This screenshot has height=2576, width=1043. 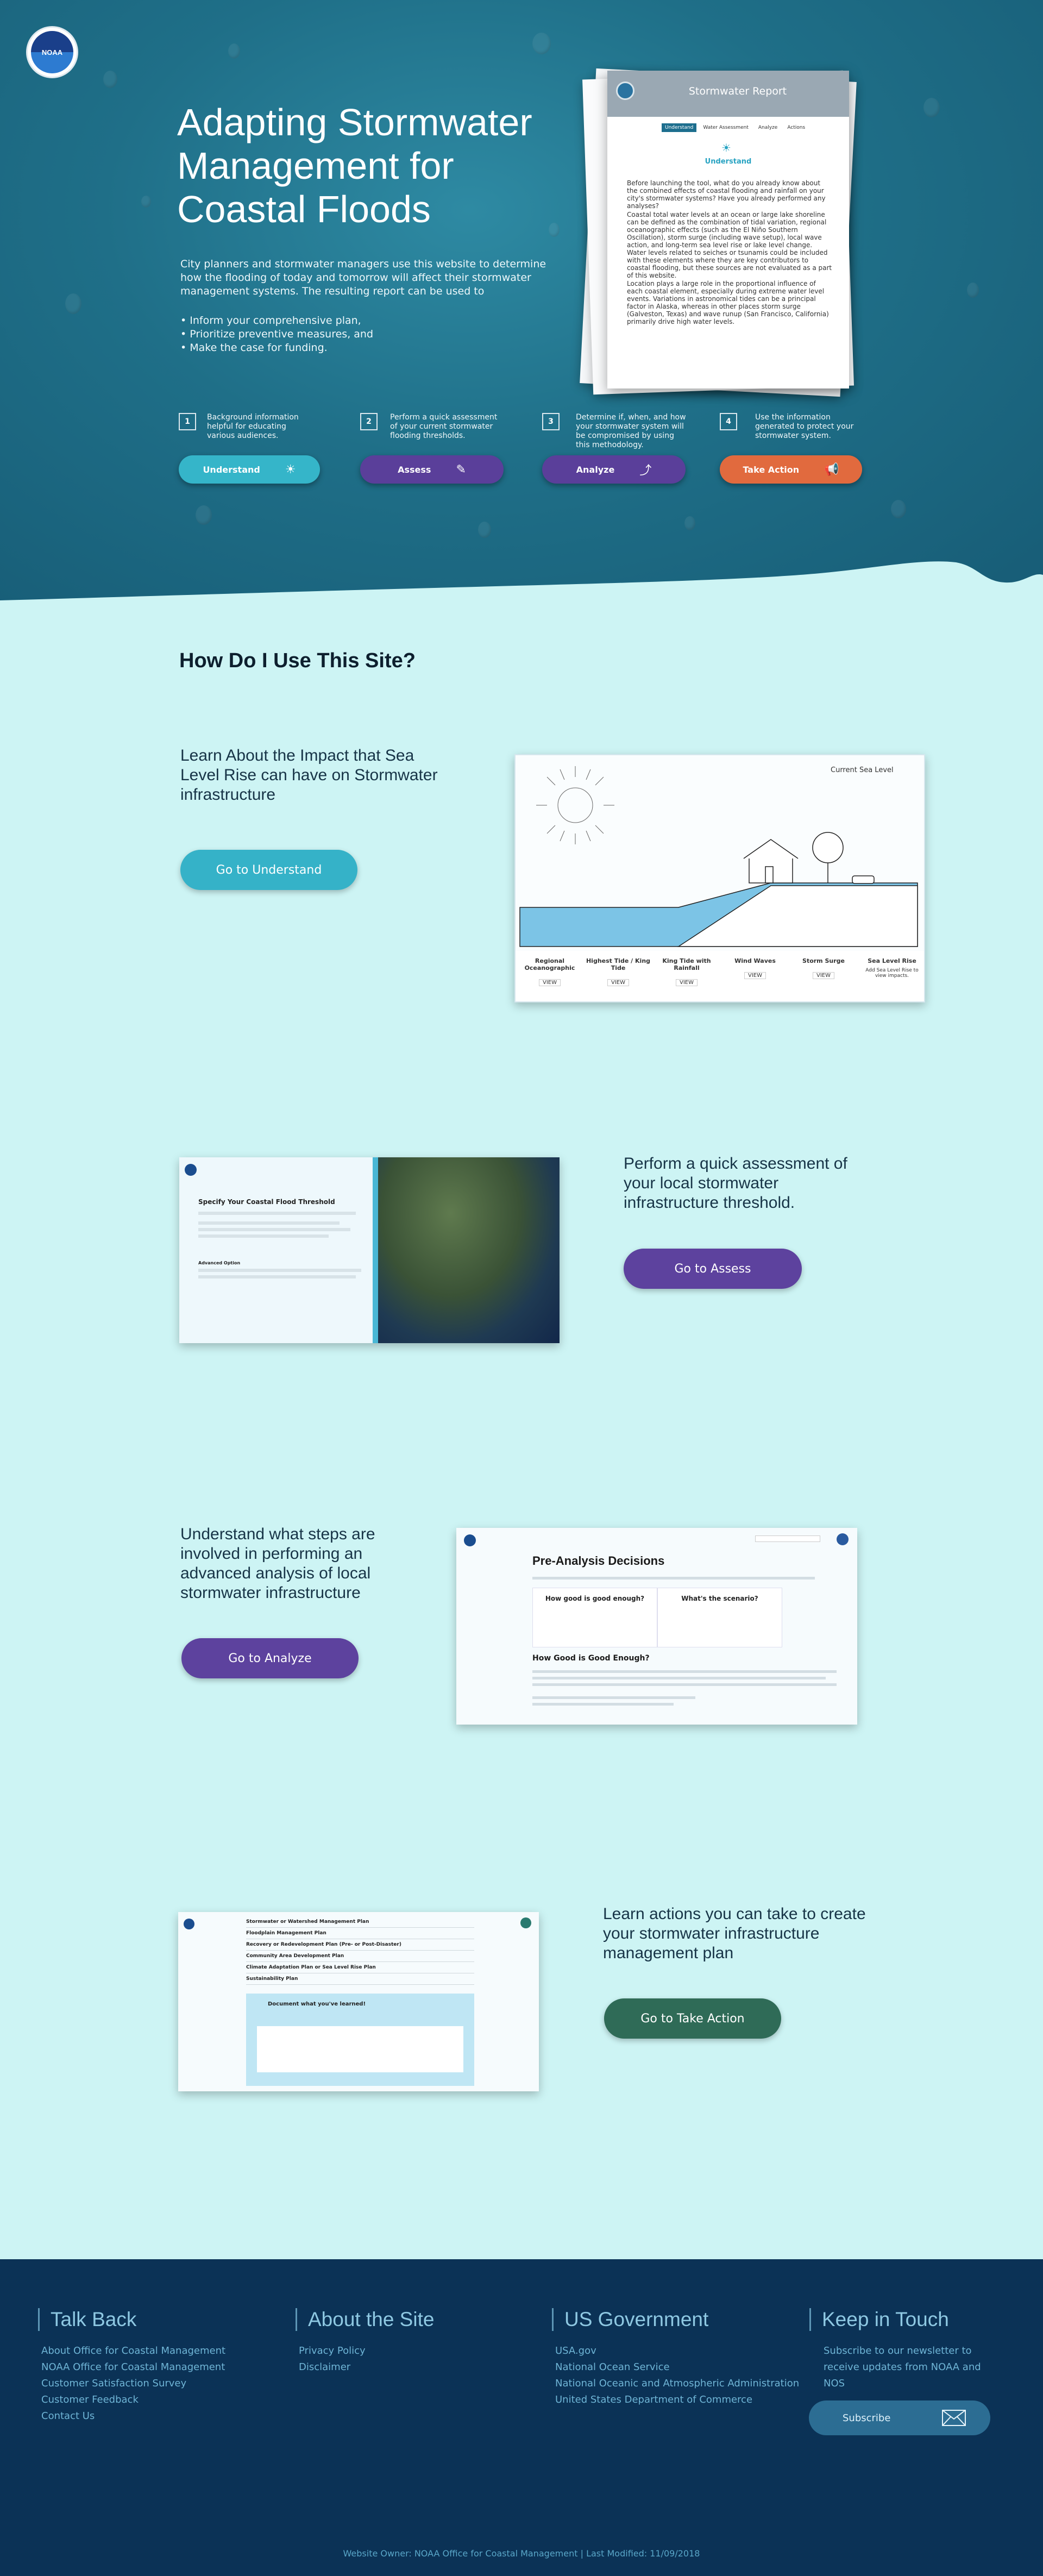 What do you see at coordinates (625, 91) in the screenshot?
I see `report-logo-icon` at bounding box center [625, 91].